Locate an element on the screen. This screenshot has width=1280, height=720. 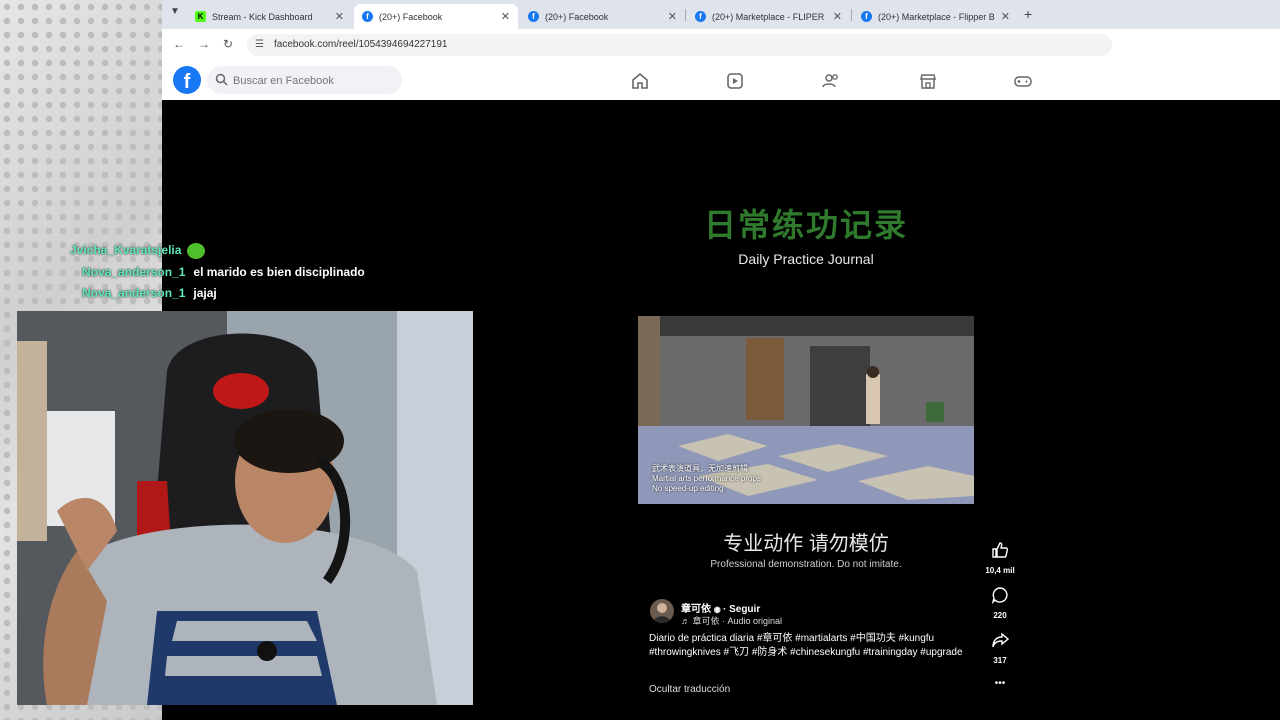
chat-message: Nova_anderson_1 jajaj is located at coordinates (149, 293).